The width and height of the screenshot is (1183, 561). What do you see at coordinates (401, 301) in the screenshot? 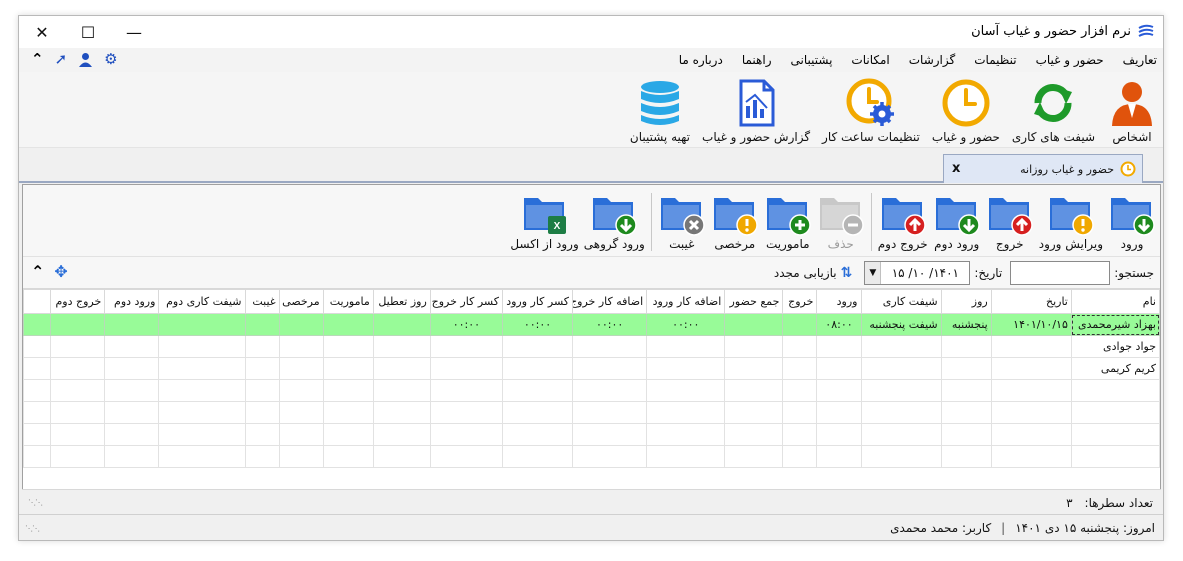
I see `column-header: روز تعطیل` at bounding box center [401, 301].